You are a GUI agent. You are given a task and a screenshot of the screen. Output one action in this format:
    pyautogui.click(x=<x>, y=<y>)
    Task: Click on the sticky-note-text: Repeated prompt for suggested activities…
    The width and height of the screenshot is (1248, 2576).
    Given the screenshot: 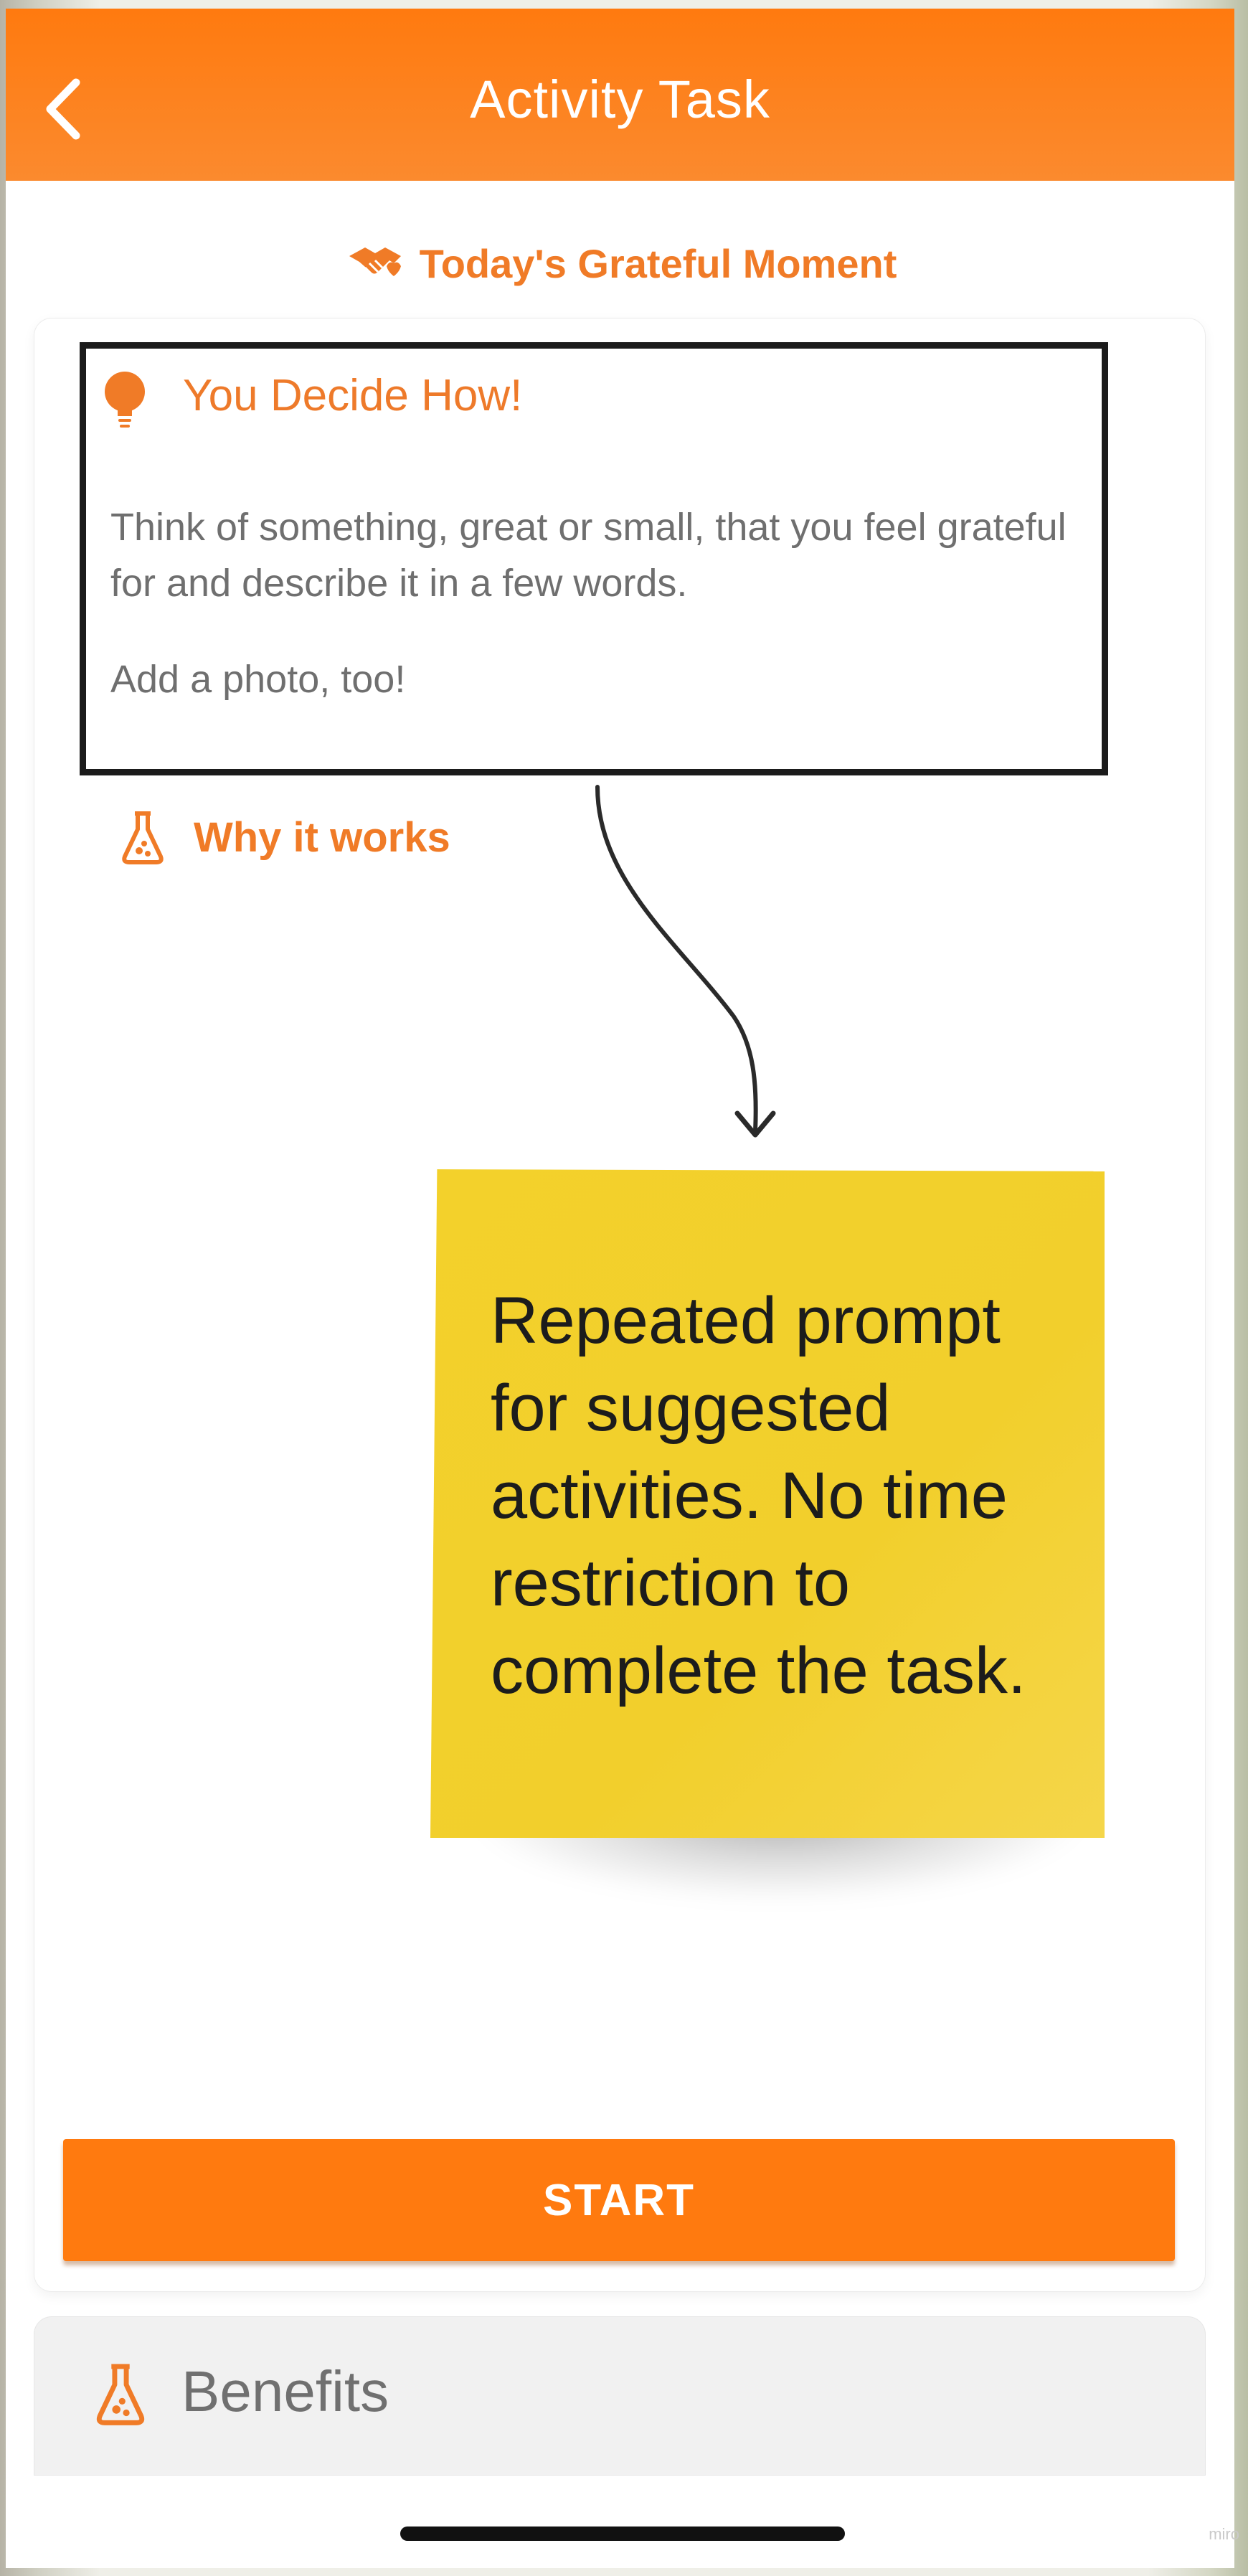 What is the action you would take?
    pyautogui.click(x=758, y=1495)
    